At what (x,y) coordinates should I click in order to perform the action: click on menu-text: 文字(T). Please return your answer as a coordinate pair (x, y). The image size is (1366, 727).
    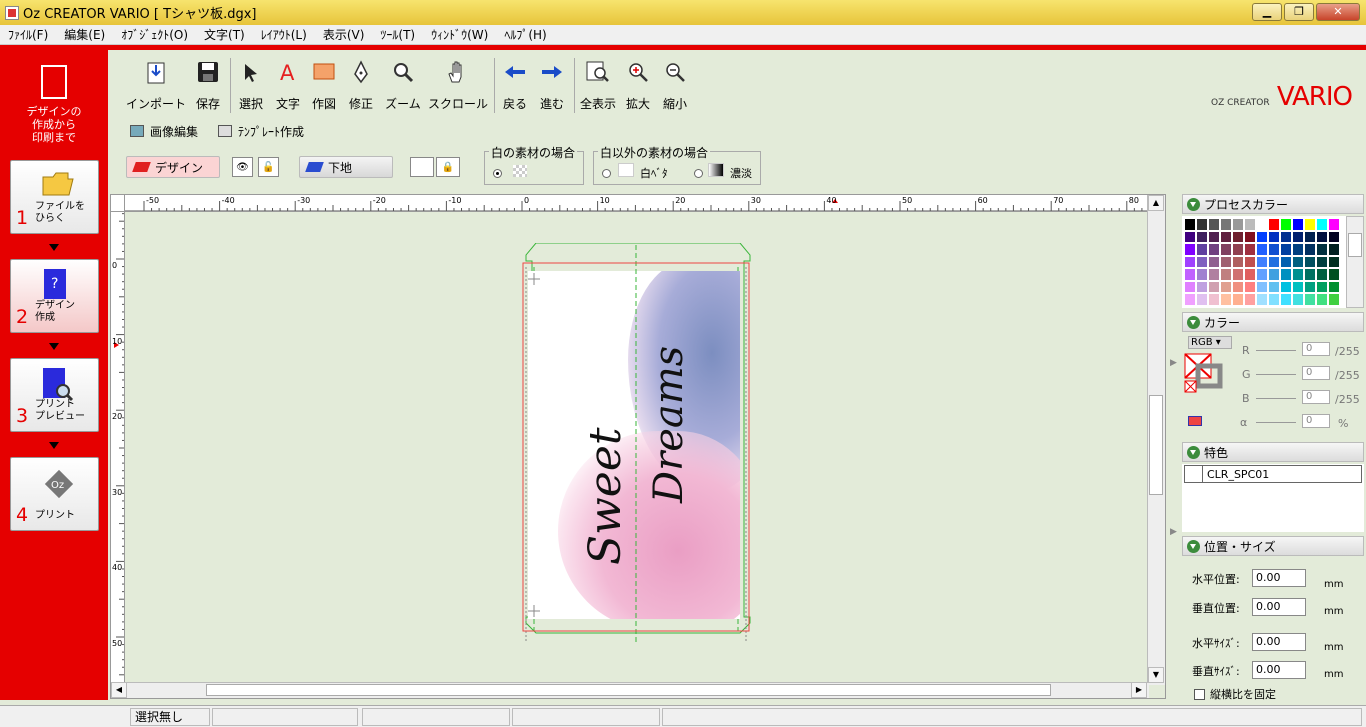
    Looking at the image, I should click on (224, 34).